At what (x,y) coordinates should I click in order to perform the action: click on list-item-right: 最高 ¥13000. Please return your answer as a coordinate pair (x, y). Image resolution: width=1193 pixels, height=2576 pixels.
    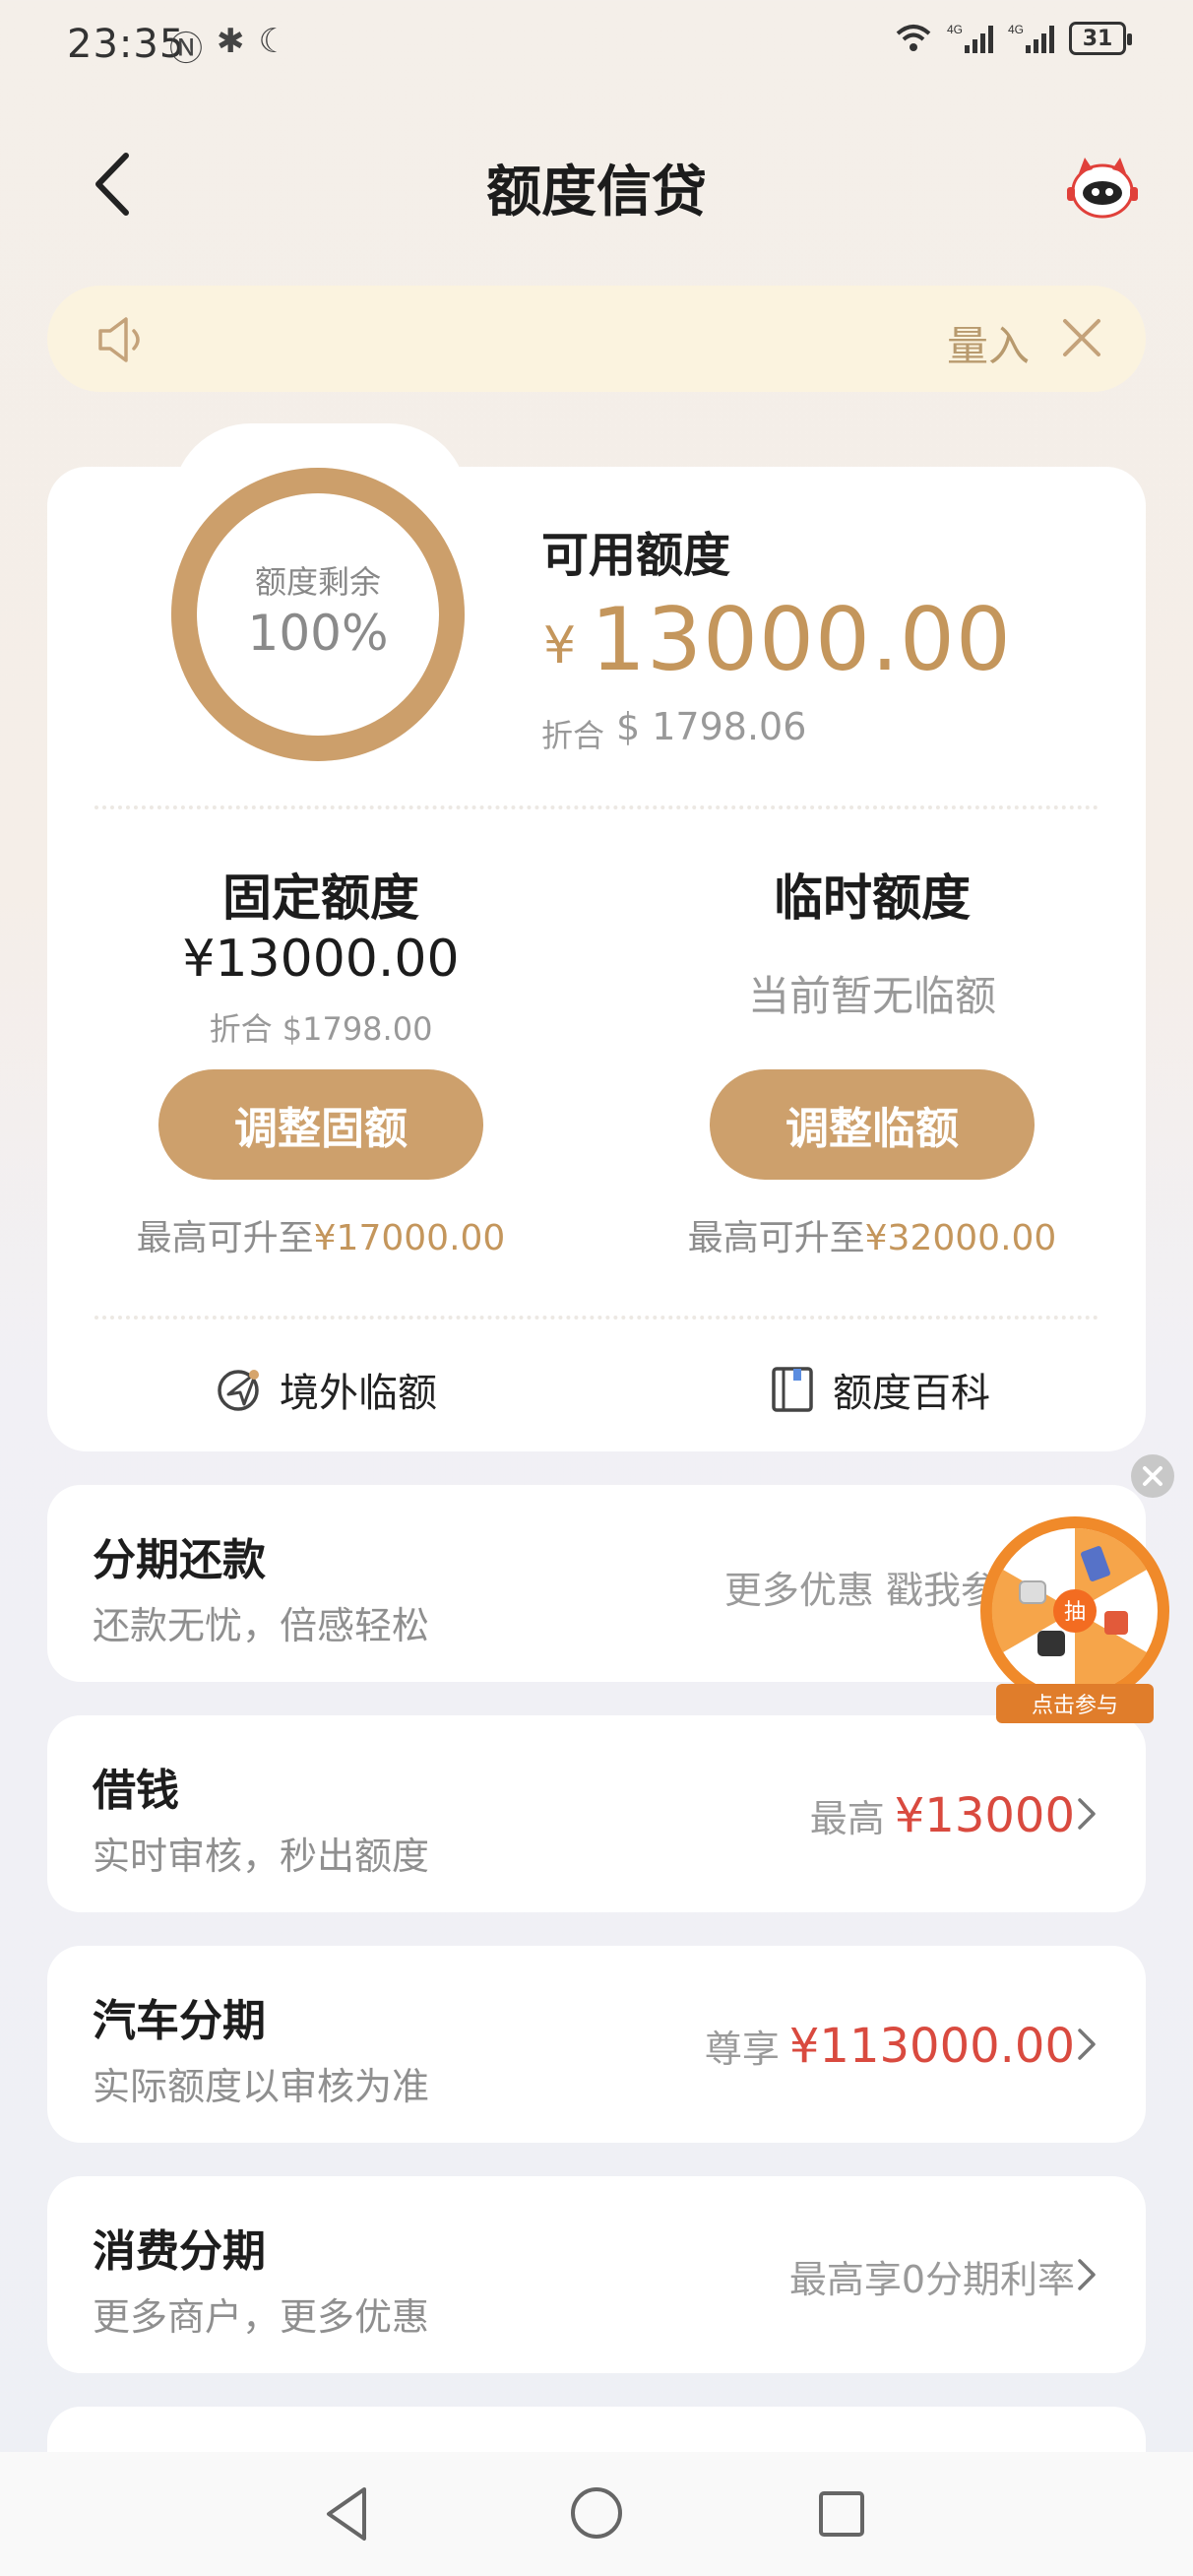
    Looking at the image, I should click on (942, 1815).